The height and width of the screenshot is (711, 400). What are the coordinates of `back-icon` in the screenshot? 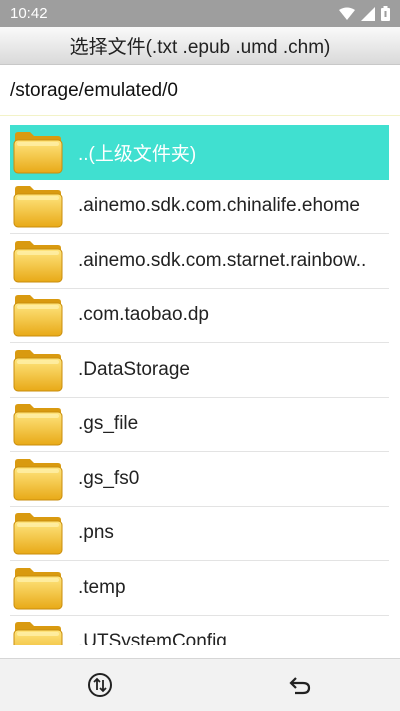 It's located at (300, 686).